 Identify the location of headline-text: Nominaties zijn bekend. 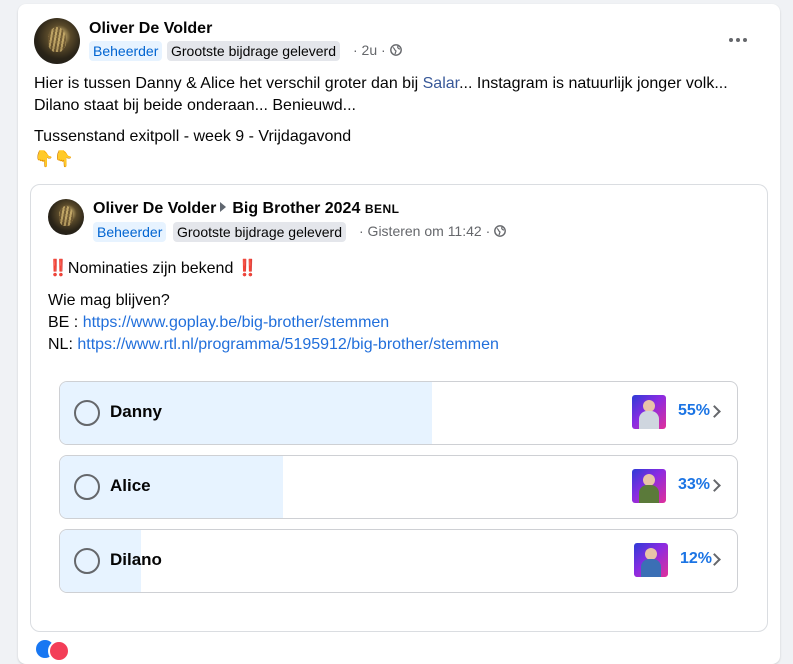
(150, 268).